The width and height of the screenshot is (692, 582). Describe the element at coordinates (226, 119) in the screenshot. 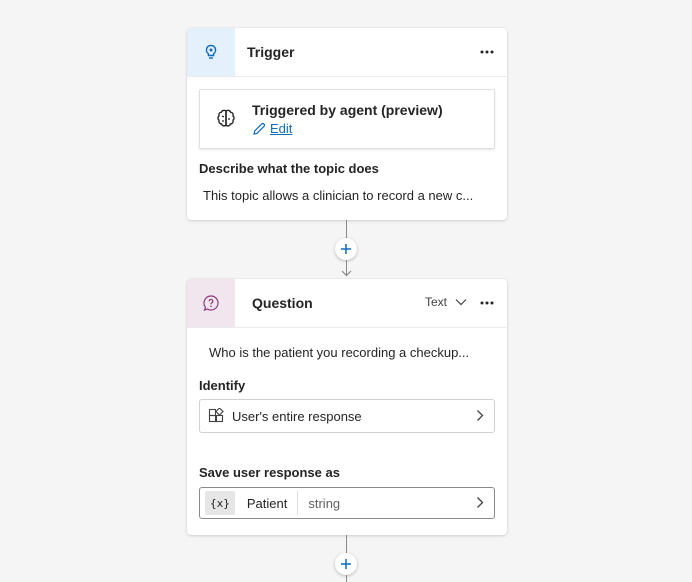

I see `brain-icon` at that location.